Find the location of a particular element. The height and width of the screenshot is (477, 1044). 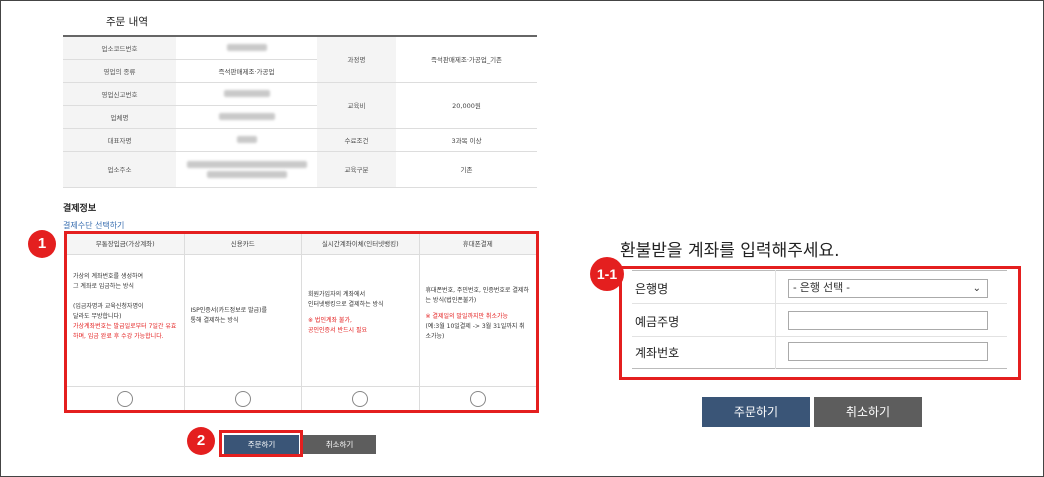

edu-type-label: 교육구분 is located at coordinates (356, 169).